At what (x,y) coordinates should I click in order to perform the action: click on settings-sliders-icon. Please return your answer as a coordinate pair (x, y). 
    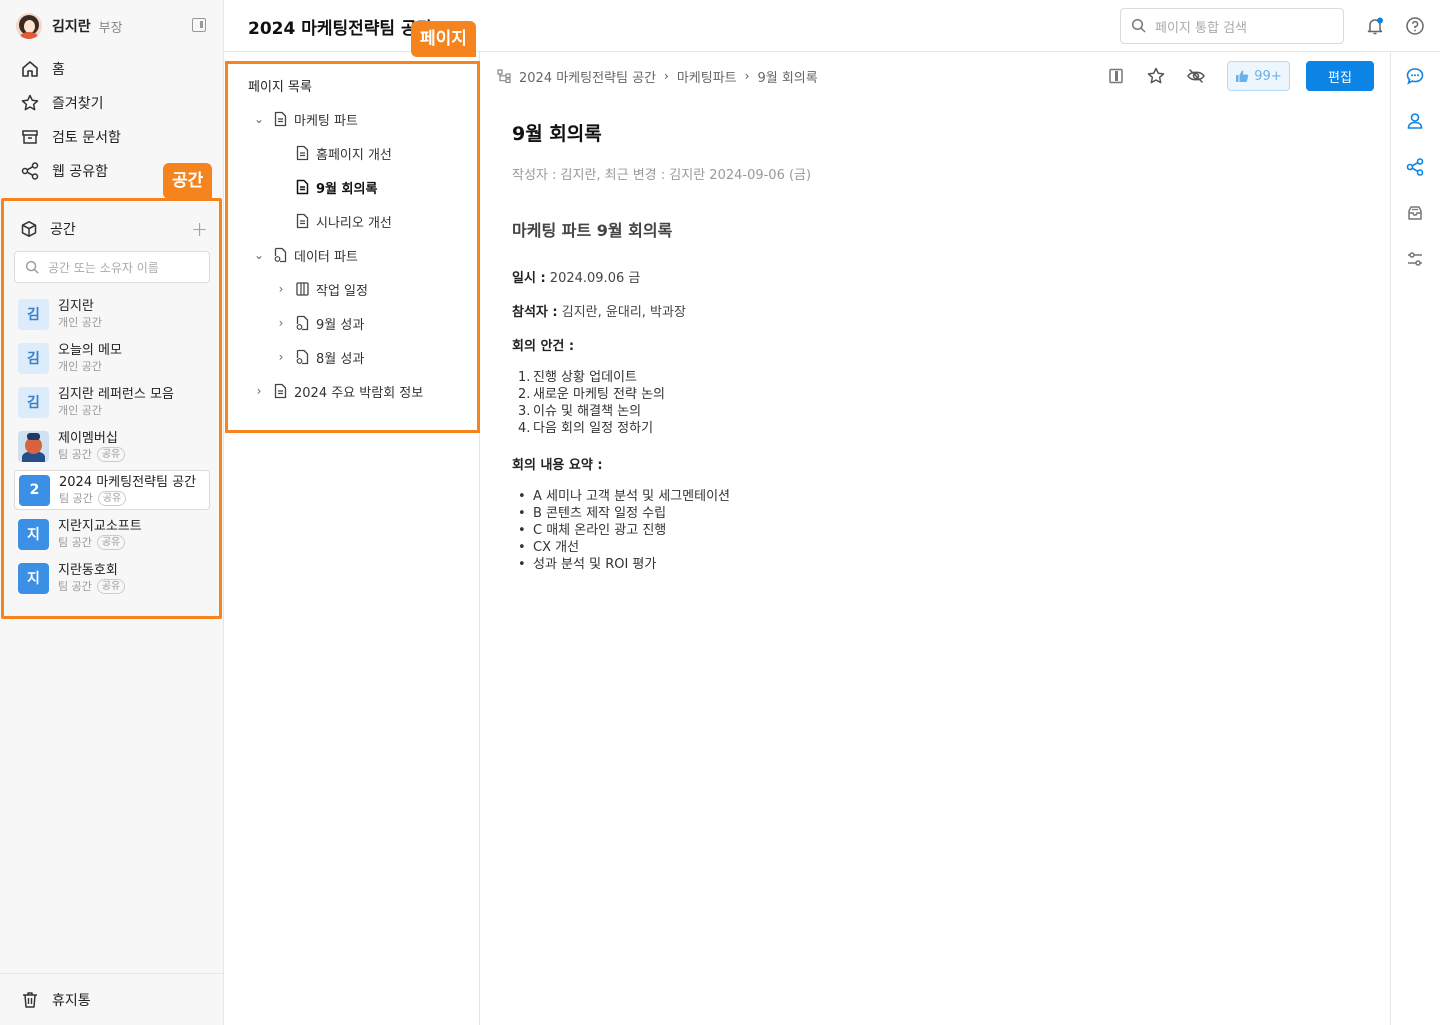
    Looking at the image, I should click on (1415, 259).